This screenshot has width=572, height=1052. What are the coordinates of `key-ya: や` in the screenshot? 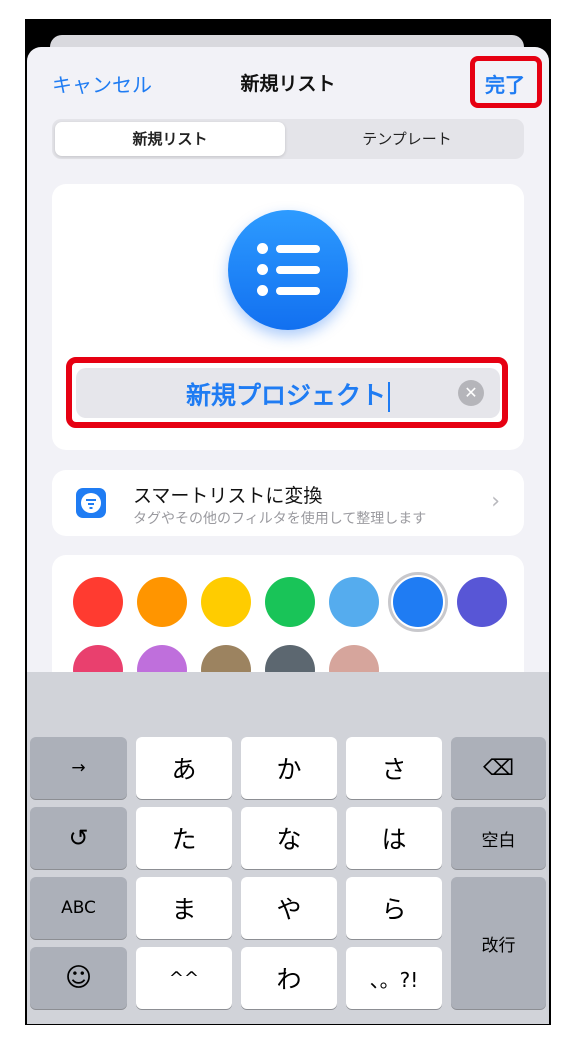 It's located at (289, 908).